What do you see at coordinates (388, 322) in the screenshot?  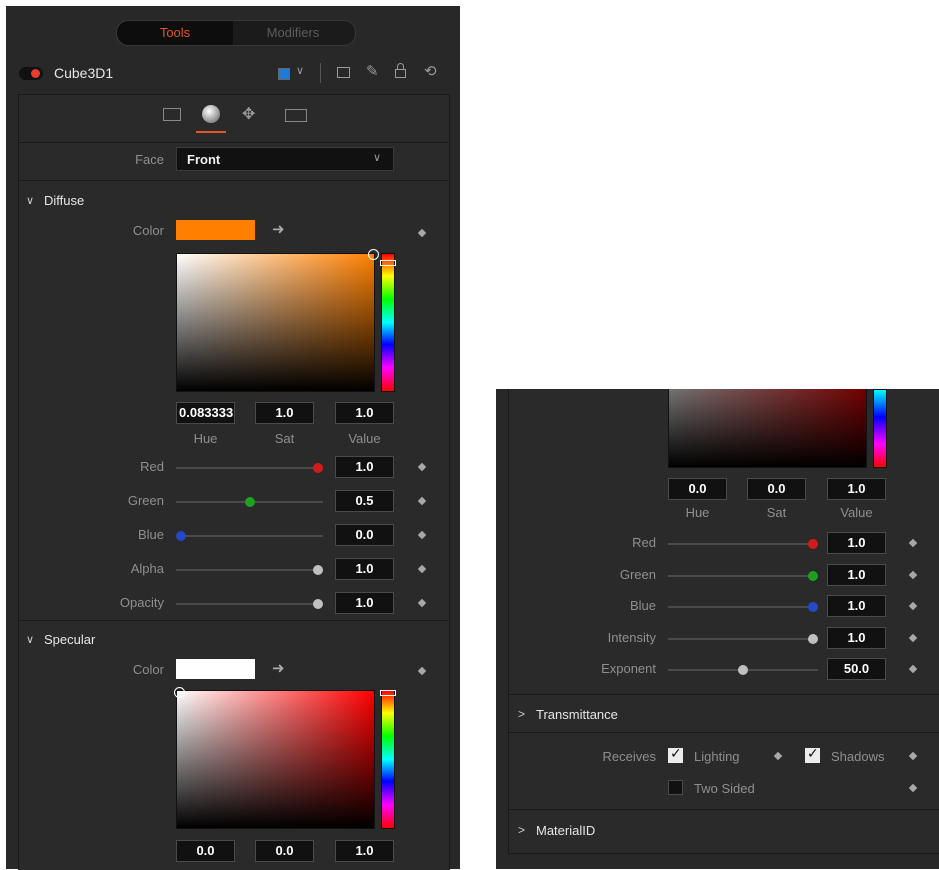 I see `diffuse-hue-strip` at bounding box center [388, 322].